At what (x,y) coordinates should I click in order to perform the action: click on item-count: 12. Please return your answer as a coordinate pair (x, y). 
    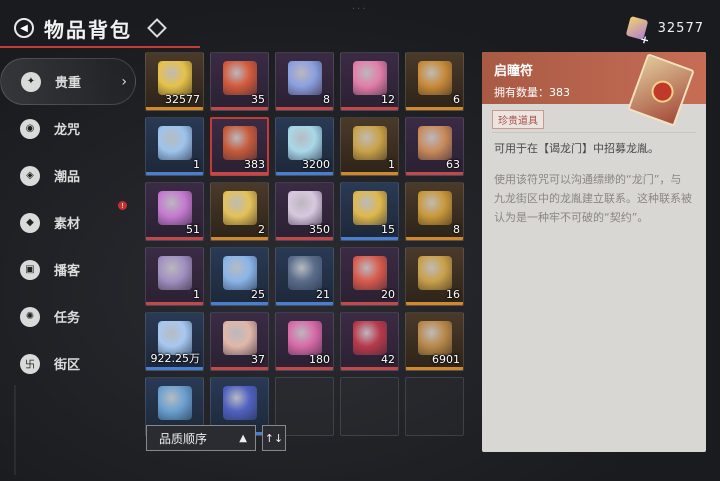
    Looking at the image, I should click on (388, 99).